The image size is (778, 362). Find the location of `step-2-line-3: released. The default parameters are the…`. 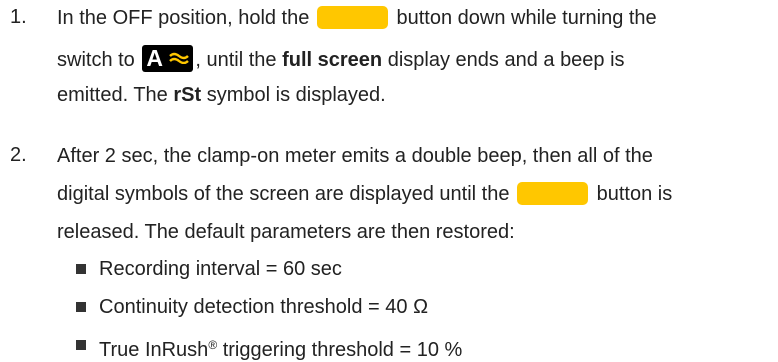

step-2-line-3: released. The default parameters are the… is located at coordinates (286, 232).